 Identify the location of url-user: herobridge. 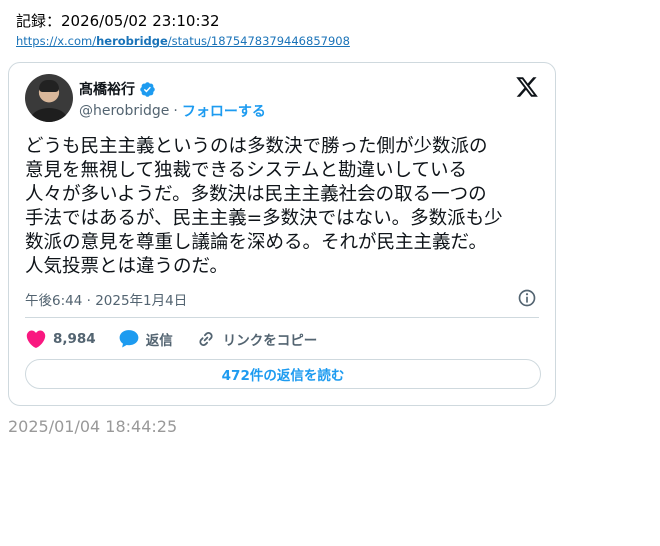
(132, 41).